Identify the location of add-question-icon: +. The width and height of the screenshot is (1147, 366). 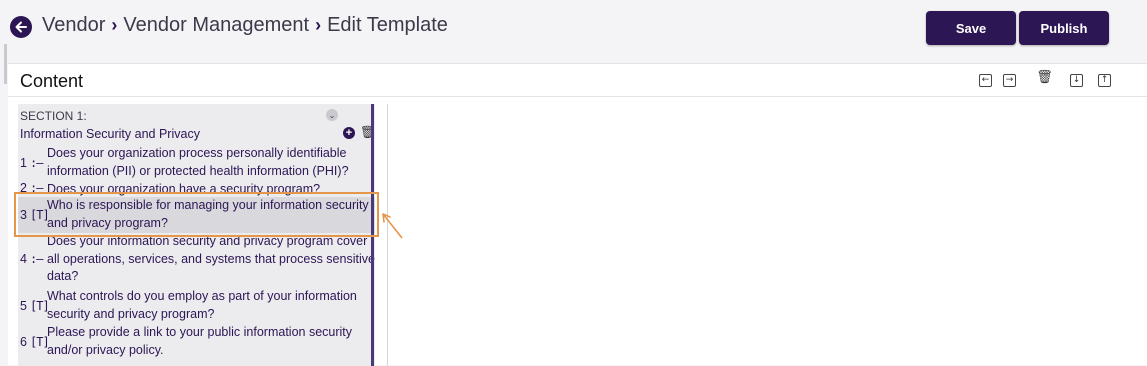
(349, 133).